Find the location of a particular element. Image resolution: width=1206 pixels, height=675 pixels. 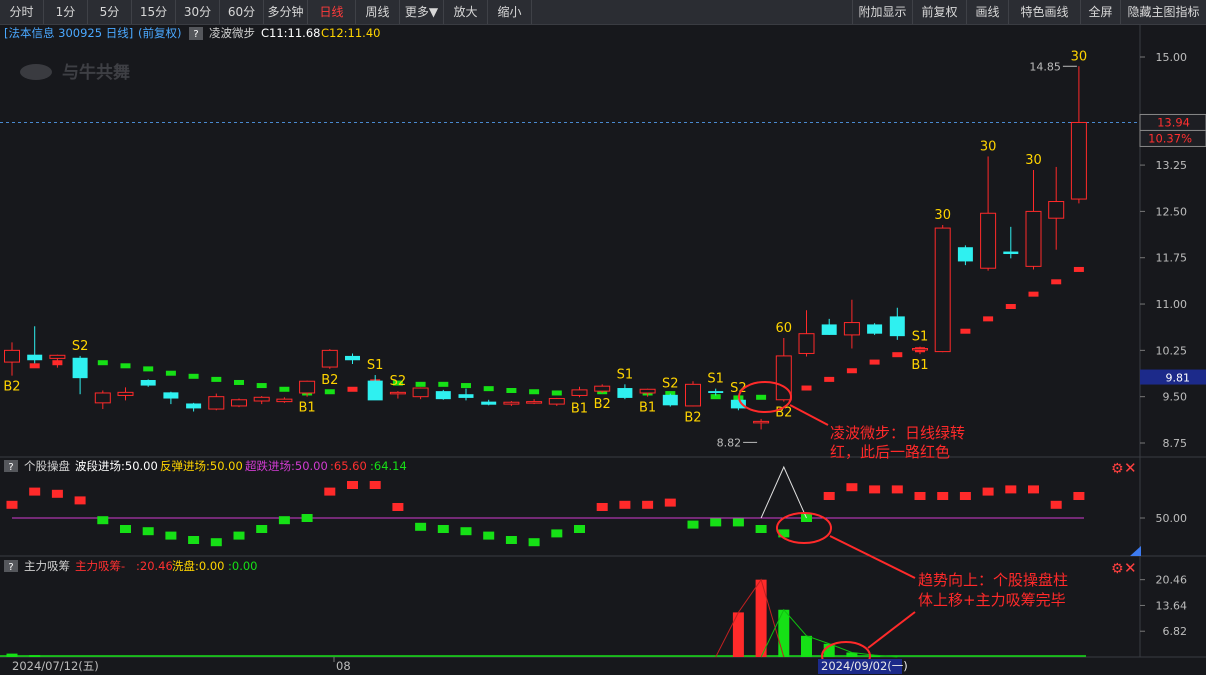

pane2-value-2: :64.14 is located at coordinates (388, 466).